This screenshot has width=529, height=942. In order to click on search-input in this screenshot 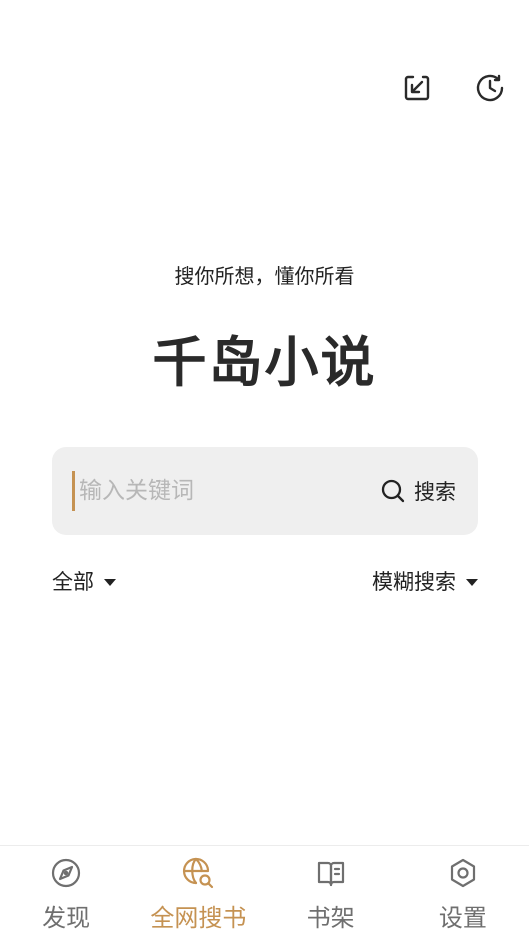, I will do `click(215, 491)`.